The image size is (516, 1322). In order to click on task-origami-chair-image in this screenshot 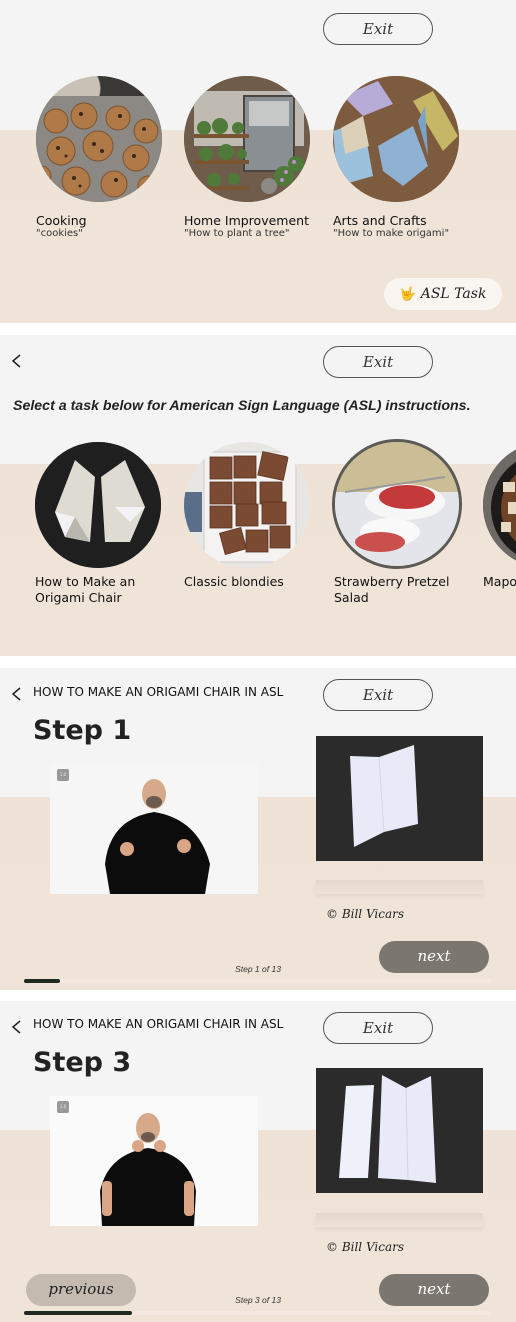, I will do `click(98, 505)`.